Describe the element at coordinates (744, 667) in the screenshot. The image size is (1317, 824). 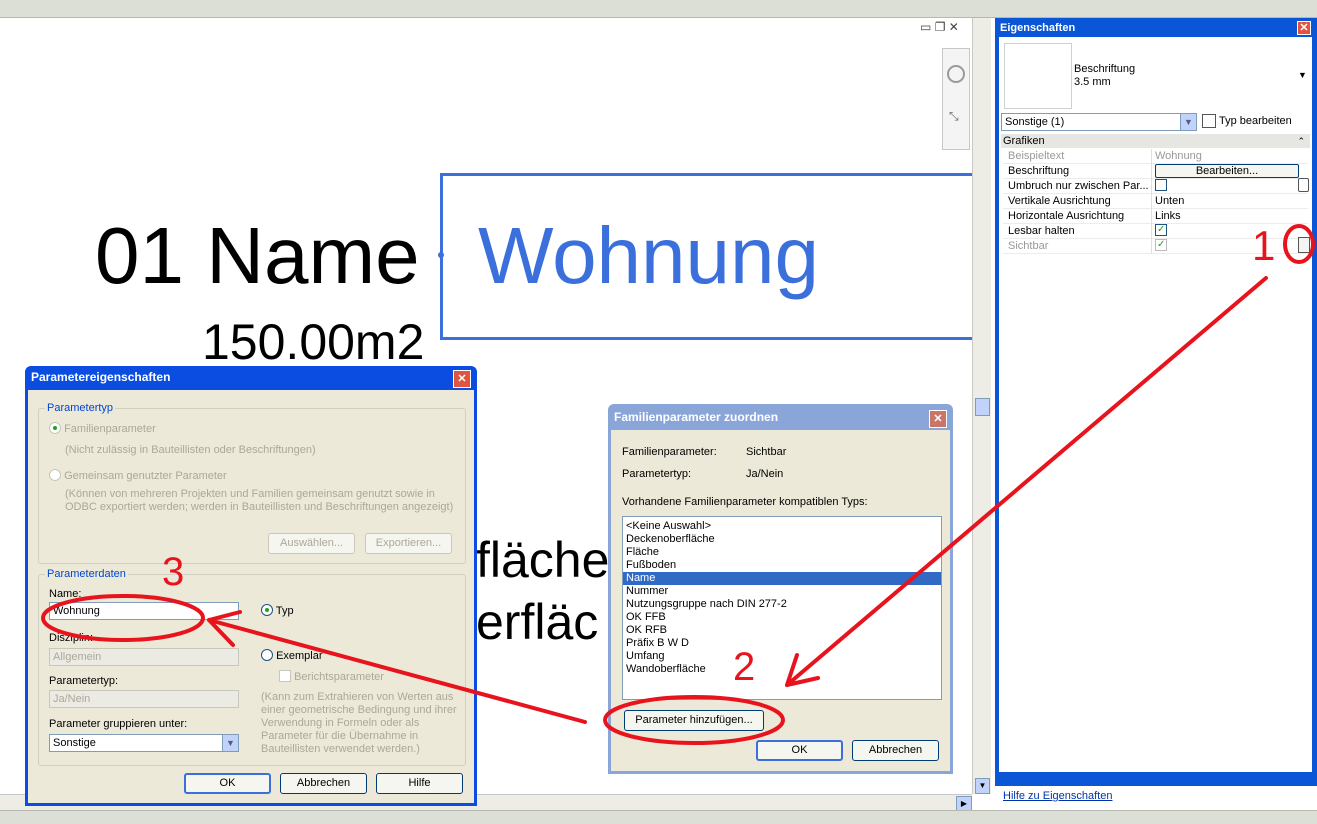
I see `annotation-number-2: 2` at that location.